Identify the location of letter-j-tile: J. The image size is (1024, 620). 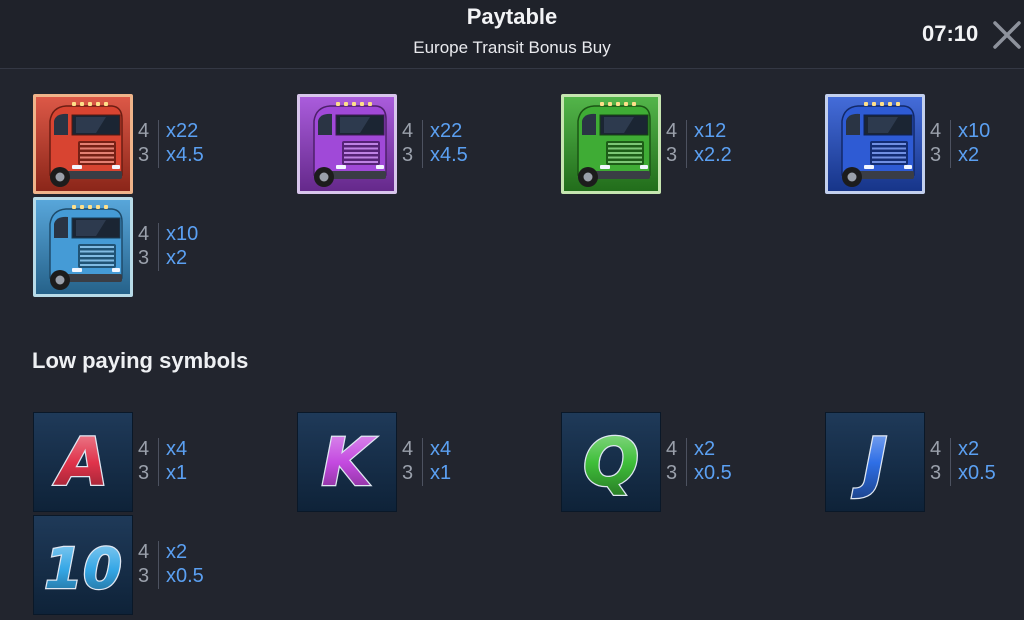
(875, 462).